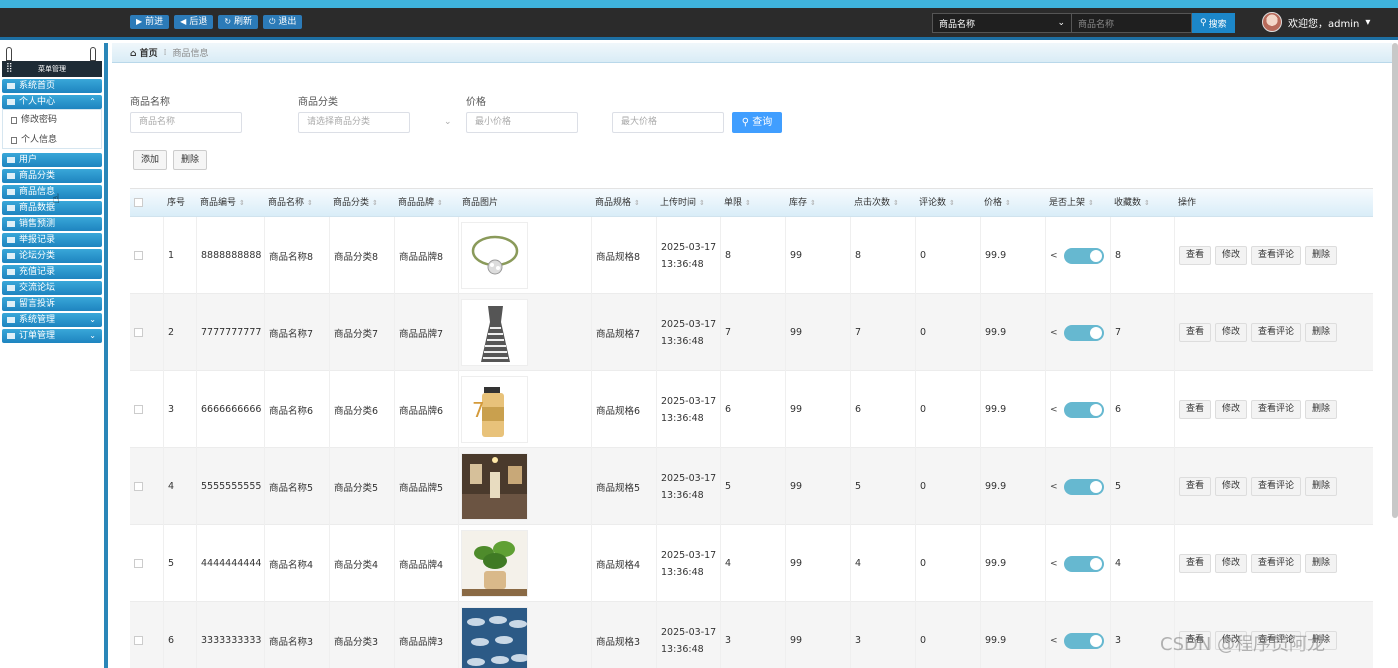  What do you see at coordinates (1395, 280) in the screenshot?
I see `scrollbar` at bounding box center [1395, 280].